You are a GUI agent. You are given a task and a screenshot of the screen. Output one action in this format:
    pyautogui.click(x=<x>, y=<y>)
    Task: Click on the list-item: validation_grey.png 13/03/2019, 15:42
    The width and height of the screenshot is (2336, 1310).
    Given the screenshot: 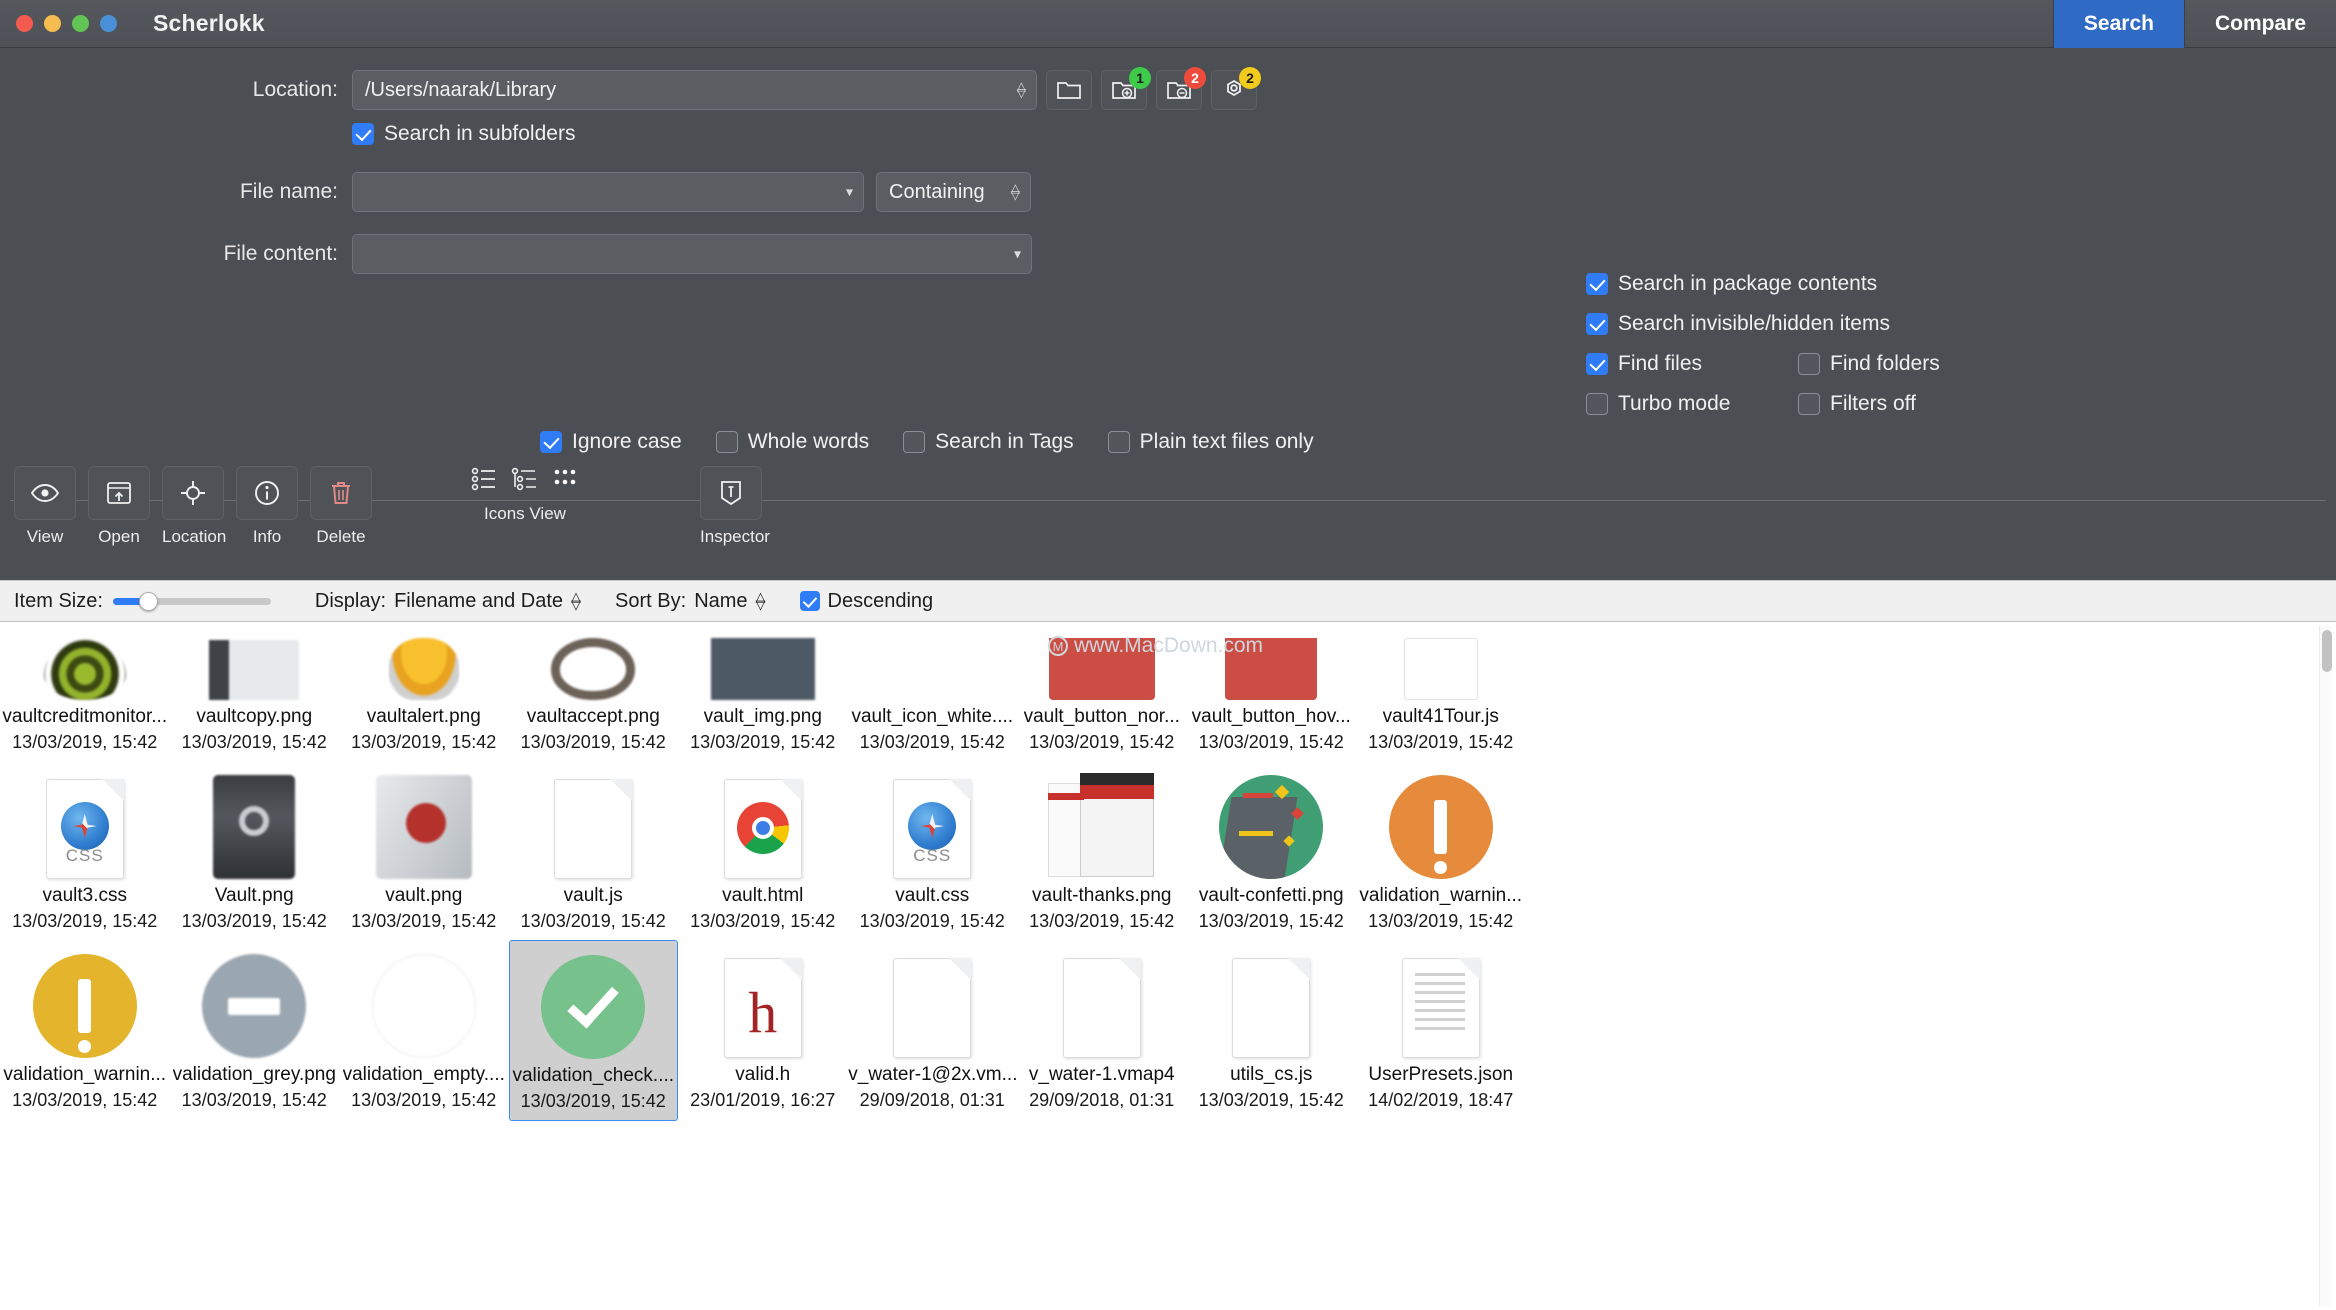 What is the action you would take?
    pyautogui.click(x=255, y=1030)
    